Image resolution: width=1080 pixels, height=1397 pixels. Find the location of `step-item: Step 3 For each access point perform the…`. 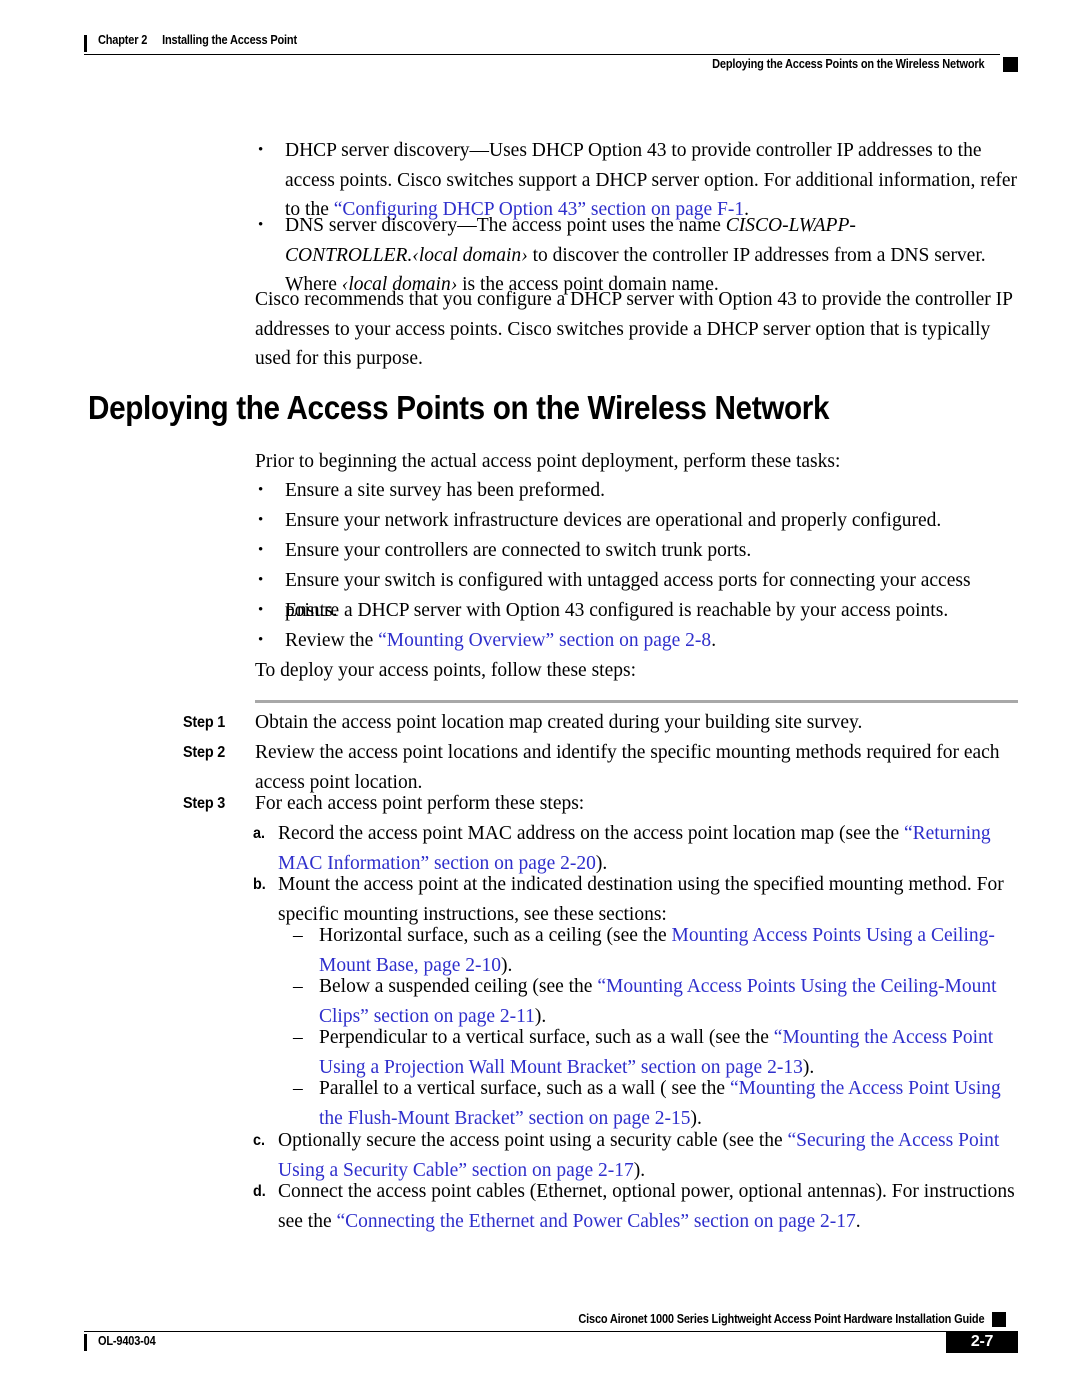

step-item: Step 3 For each access point perform the… is located at coordinates (600, 804).